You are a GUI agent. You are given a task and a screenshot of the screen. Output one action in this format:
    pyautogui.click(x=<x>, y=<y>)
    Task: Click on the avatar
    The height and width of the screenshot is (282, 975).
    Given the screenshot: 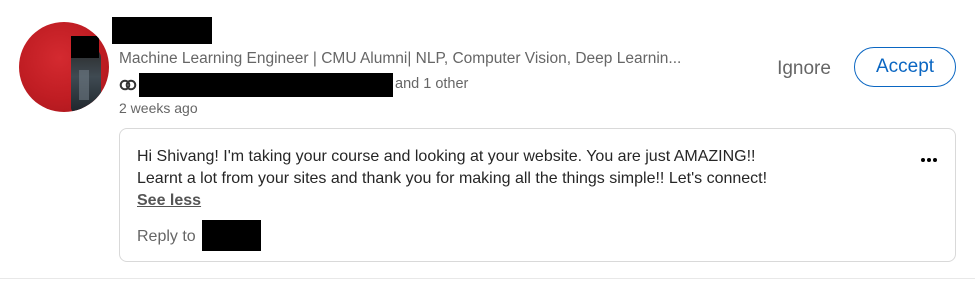 What is the action you would take?
    pyautogui.click(x=64, y=67)
    